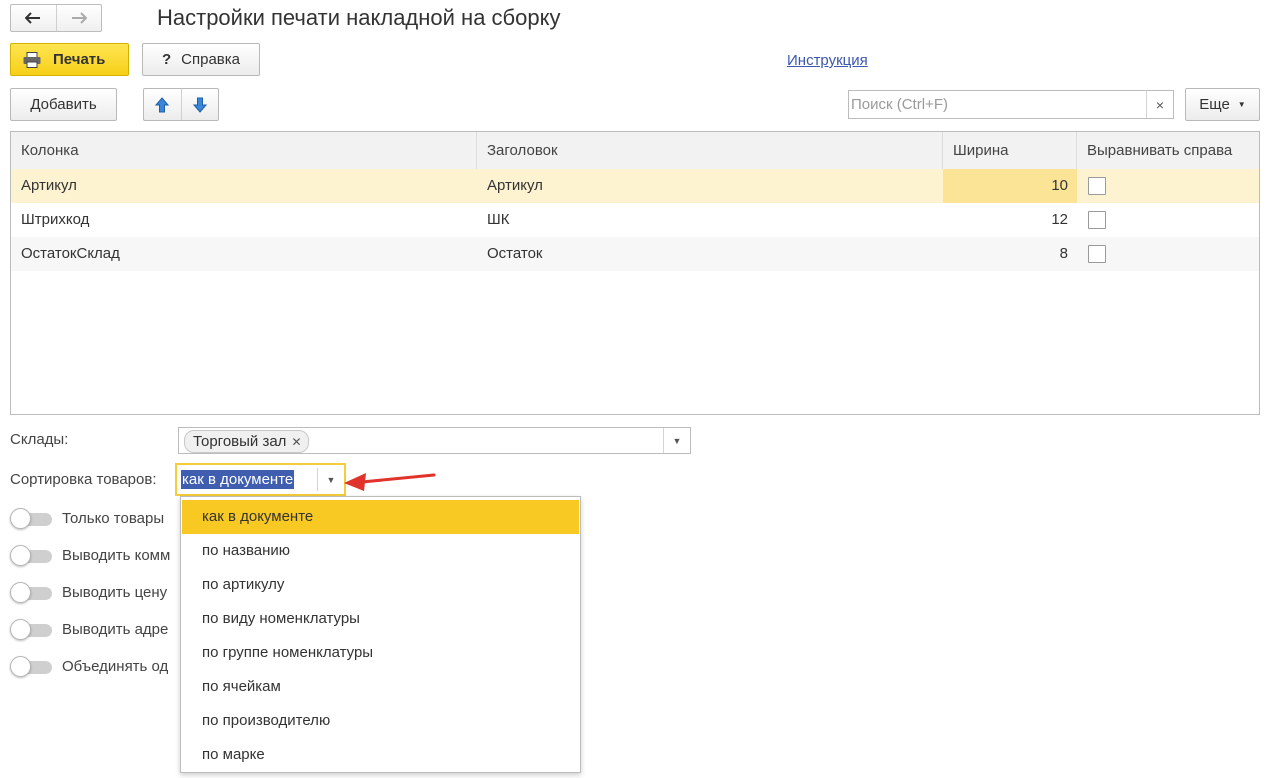  I want to click on table-row: Штрихкод ШК 12, so click(635, 220).